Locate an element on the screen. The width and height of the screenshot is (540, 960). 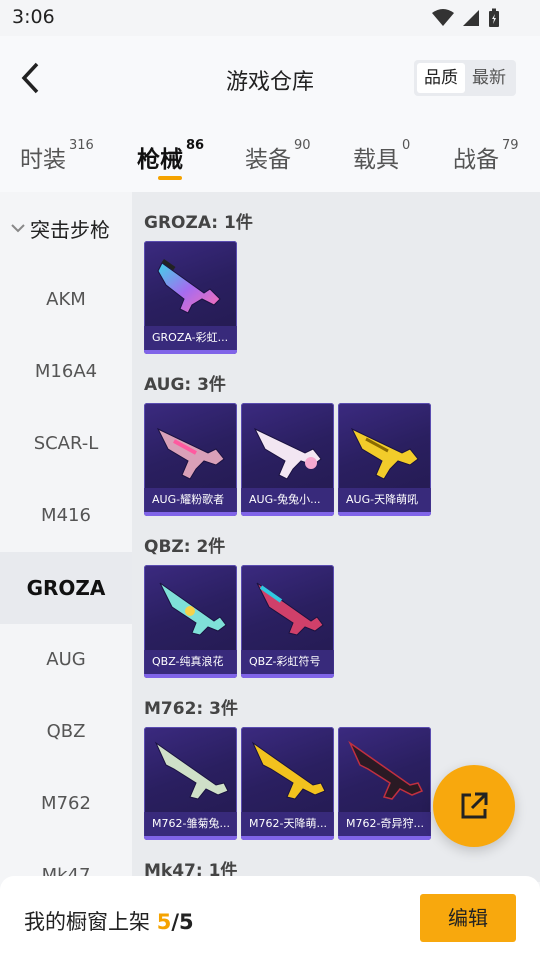
tab-count: 90 is located at coordinates (302, 145).